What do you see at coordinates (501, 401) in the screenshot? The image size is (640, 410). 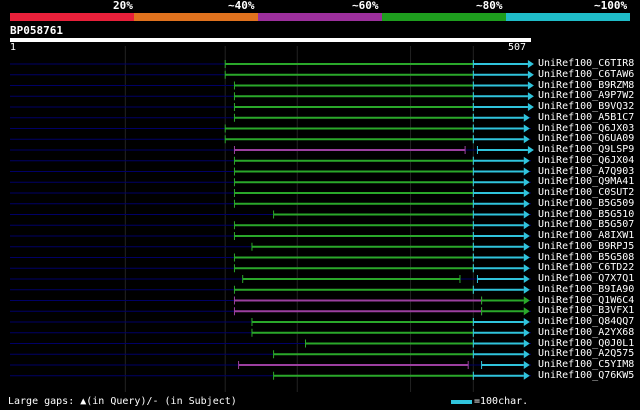 I see `scale-label: =100char.` at bounding box center [501, 401].